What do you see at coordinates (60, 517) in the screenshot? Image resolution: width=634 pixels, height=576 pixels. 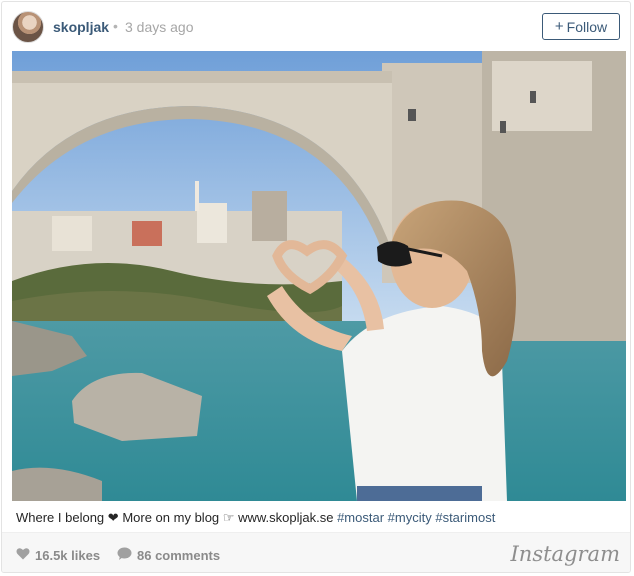 I see `caption-text: Where I belong` at bounding box center [60, 517].